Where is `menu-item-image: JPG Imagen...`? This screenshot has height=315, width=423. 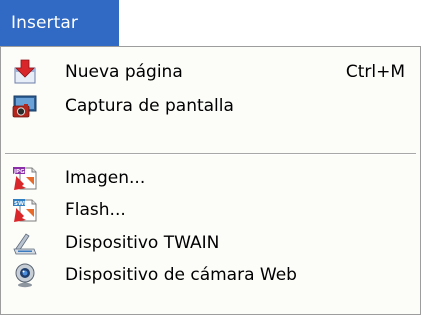
menu-item-image: JPG Imagen... is located at coordinates (210, 177).